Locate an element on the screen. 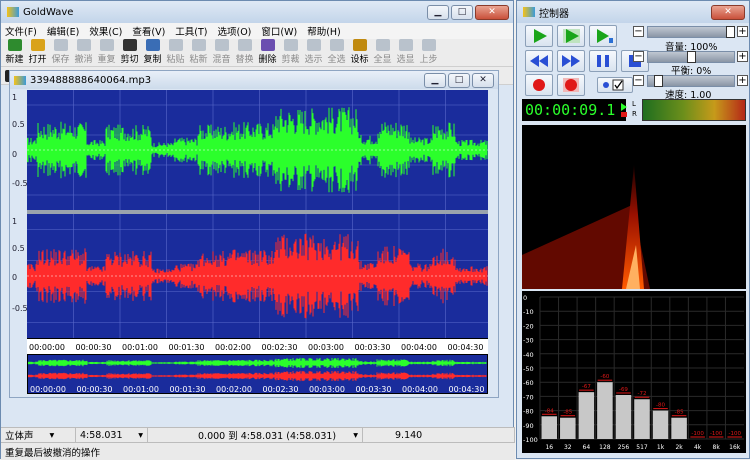 This screenshot has height=460, width=750. toolbar-button: 混音 is located at coordinates (221, 52).